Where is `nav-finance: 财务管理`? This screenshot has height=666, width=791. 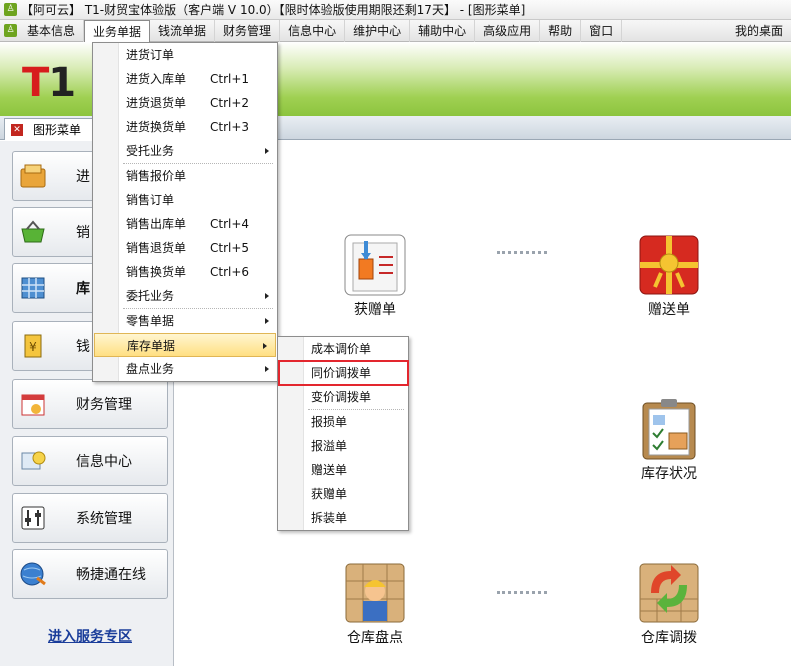
nav-finance: 财务管理 is located at coordinates (90, 404).